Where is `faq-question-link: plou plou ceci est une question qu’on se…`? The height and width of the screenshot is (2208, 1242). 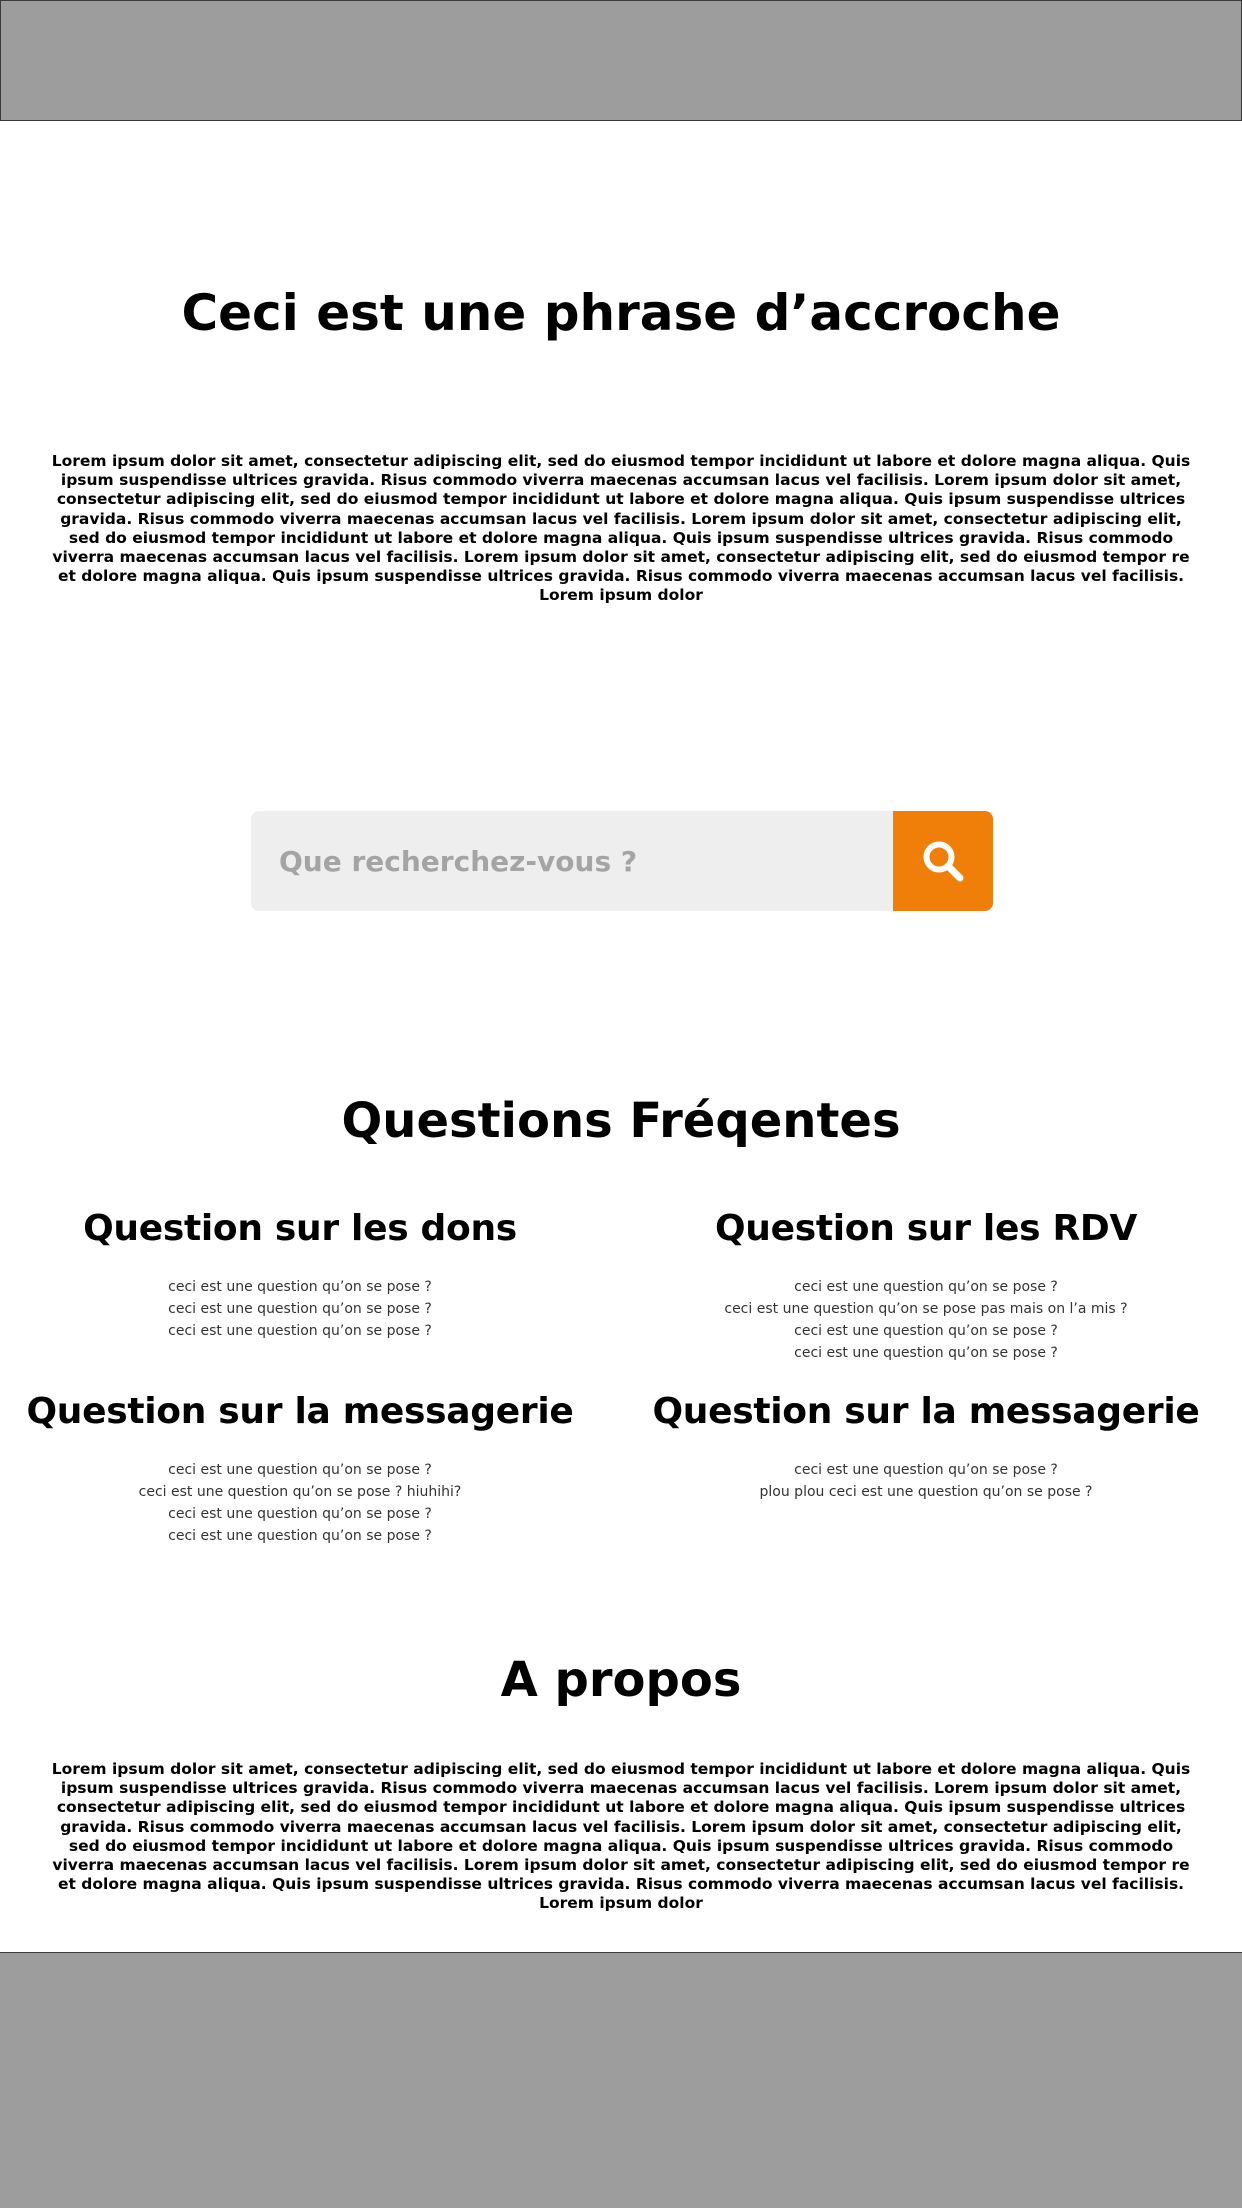
faq-question-link: plou plou ceci est une question qu’on se… is located at coordinates (926, 1492).